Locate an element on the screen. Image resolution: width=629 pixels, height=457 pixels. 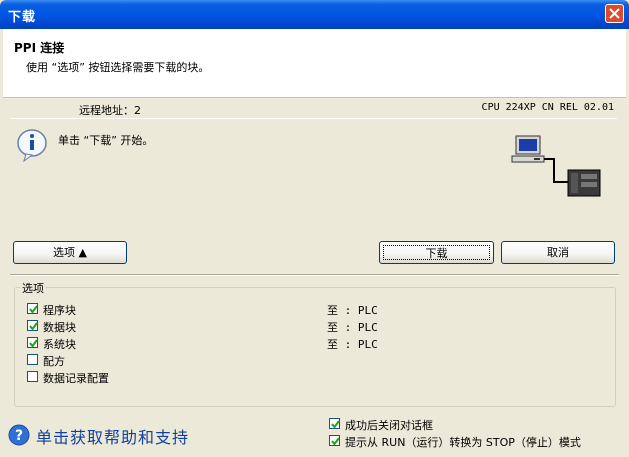
cancel-button: 取消 is located at coordinates (558, 252).